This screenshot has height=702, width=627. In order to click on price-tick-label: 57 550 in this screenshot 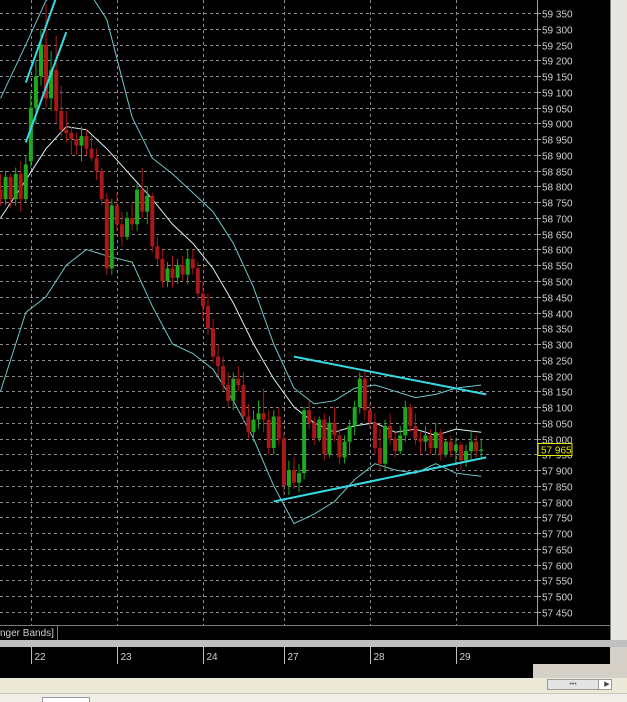, I will do `click(557, 582)`.